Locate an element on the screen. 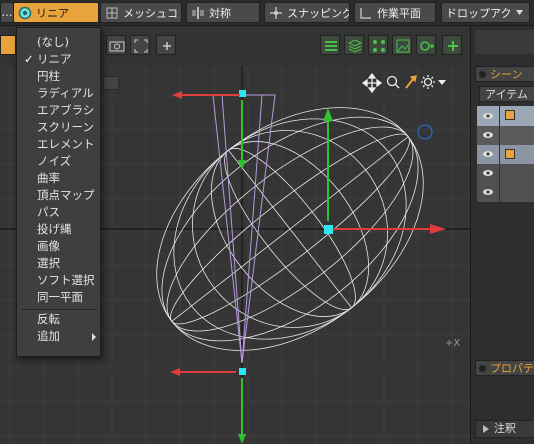 The width and height of the screenshot is (534, 444). menu-item-label: 曲率 is located at coordinates (48, 178).